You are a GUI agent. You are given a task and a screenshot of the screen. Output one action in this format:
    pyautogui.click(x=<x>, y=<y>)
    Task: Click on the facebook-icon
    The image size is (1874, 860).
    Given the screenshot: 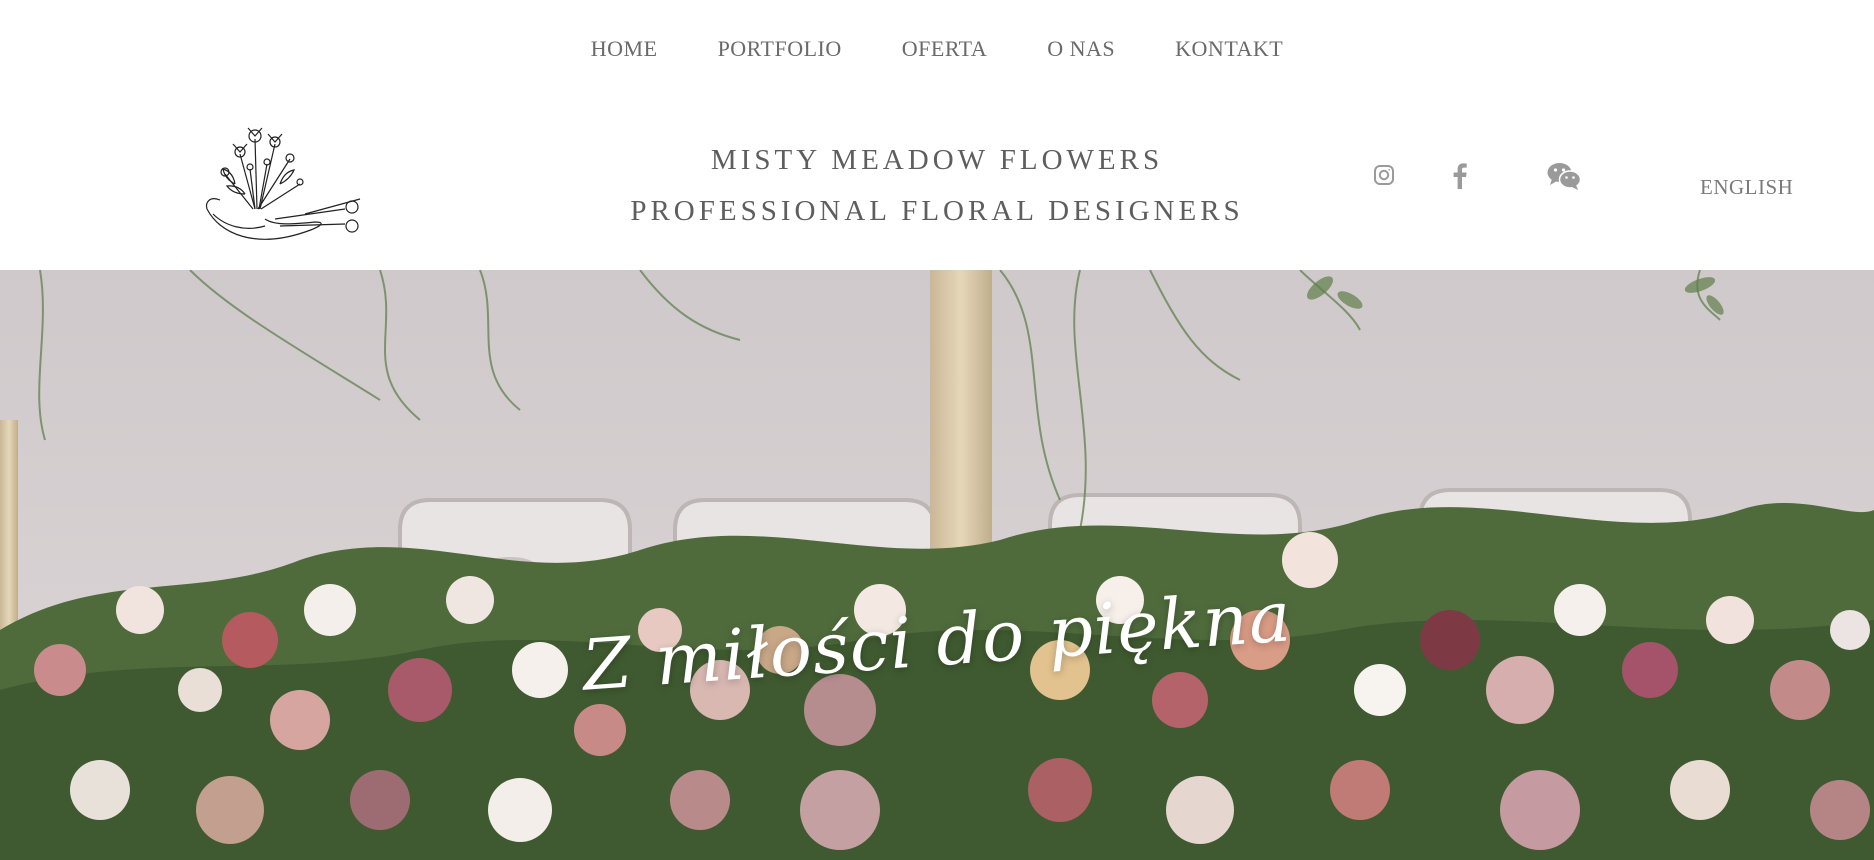 What is the action you would take?
    pyautogui.click(x=1460, y=176)
    